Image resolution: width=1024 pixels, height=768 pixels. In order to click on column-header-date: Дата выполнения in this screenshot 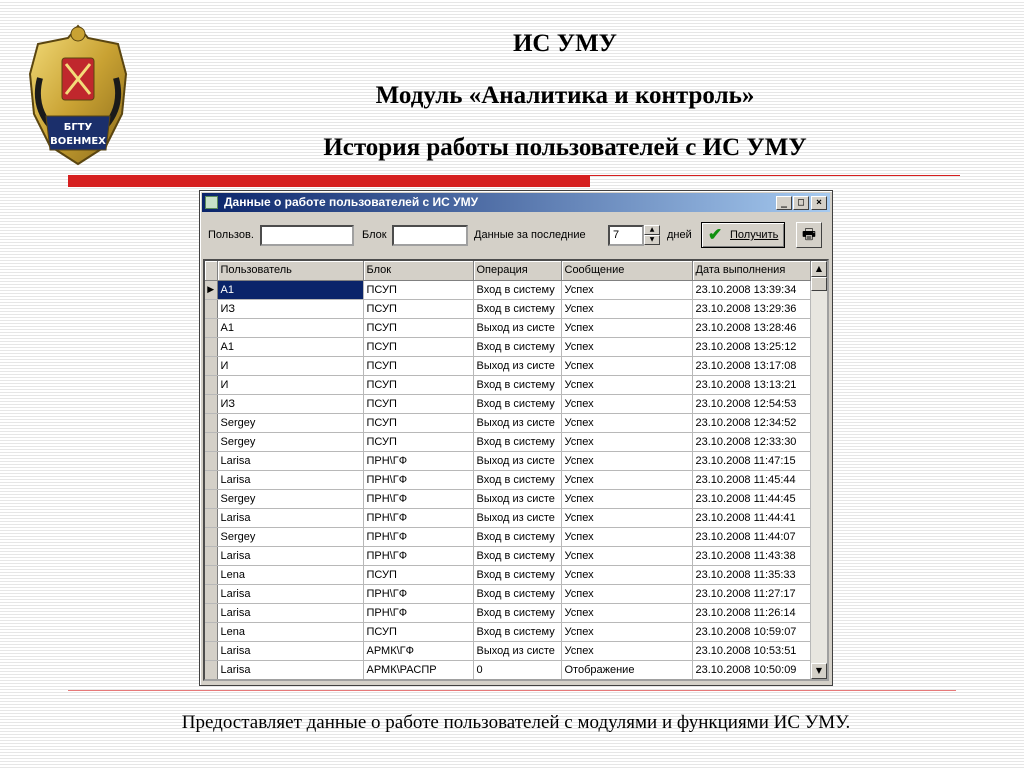, I will do `click(751, 271)`.